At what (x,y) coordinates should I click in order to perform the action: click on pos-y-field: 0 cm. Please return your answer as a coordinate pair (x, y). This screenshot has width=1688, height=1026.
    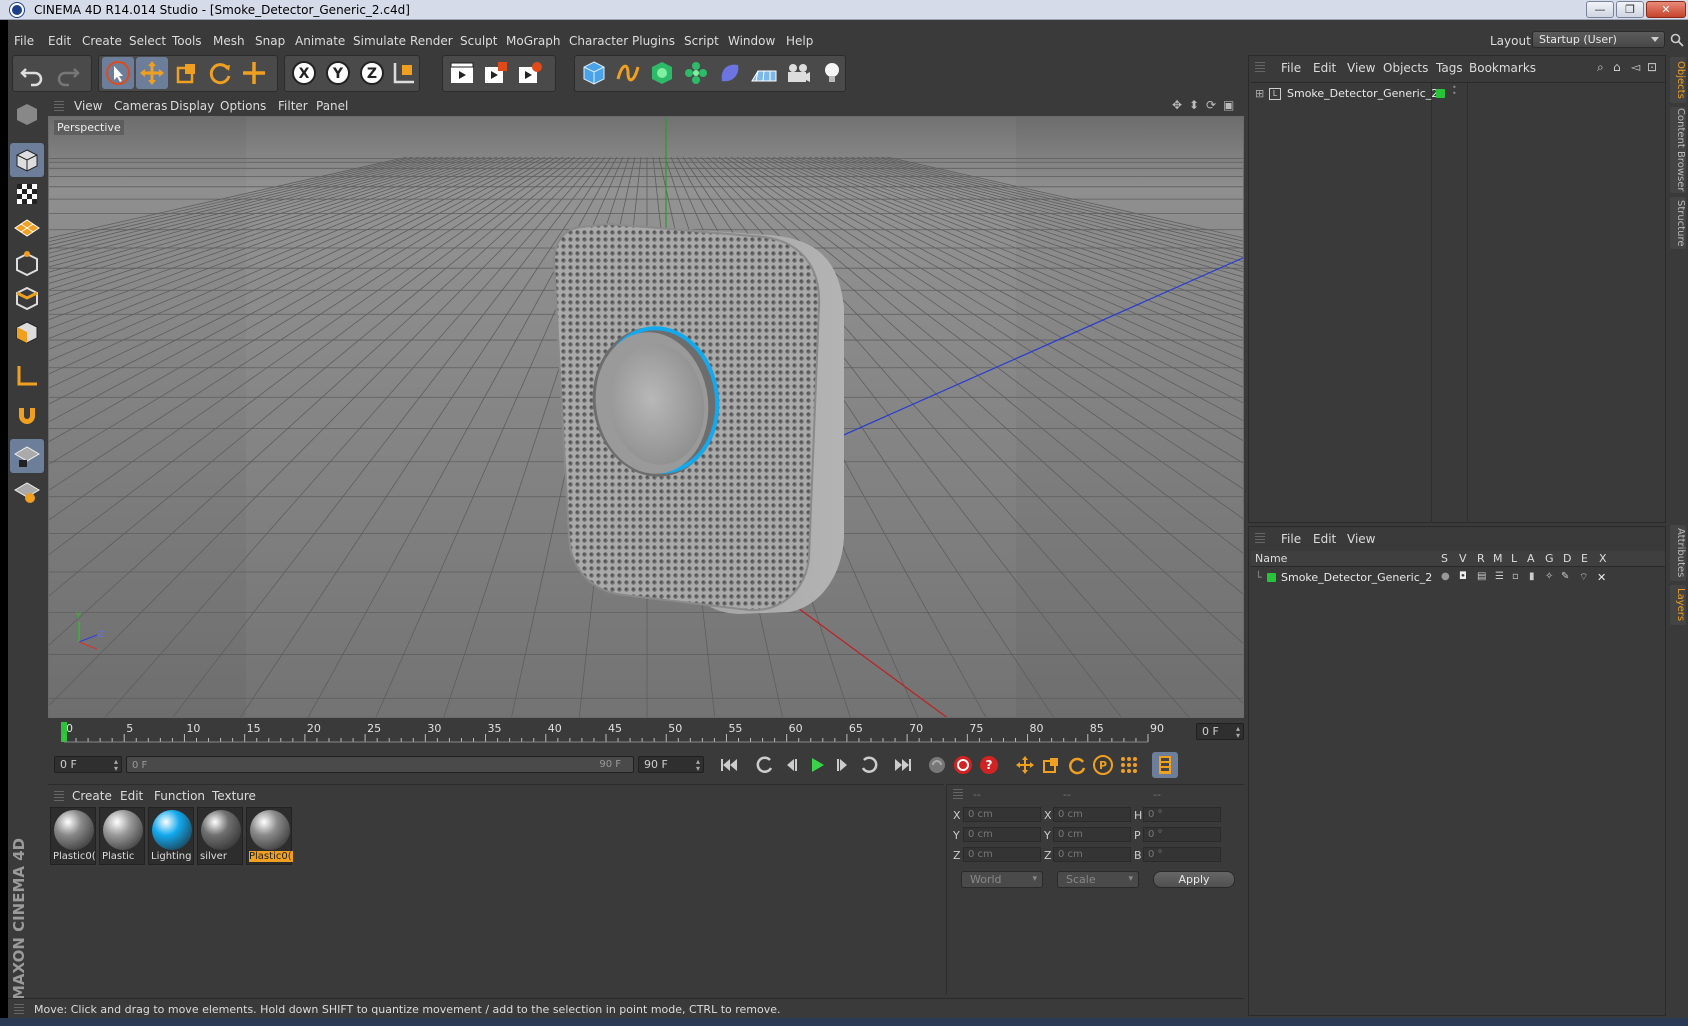
    Looking at the image, I should click on (1002, 834).